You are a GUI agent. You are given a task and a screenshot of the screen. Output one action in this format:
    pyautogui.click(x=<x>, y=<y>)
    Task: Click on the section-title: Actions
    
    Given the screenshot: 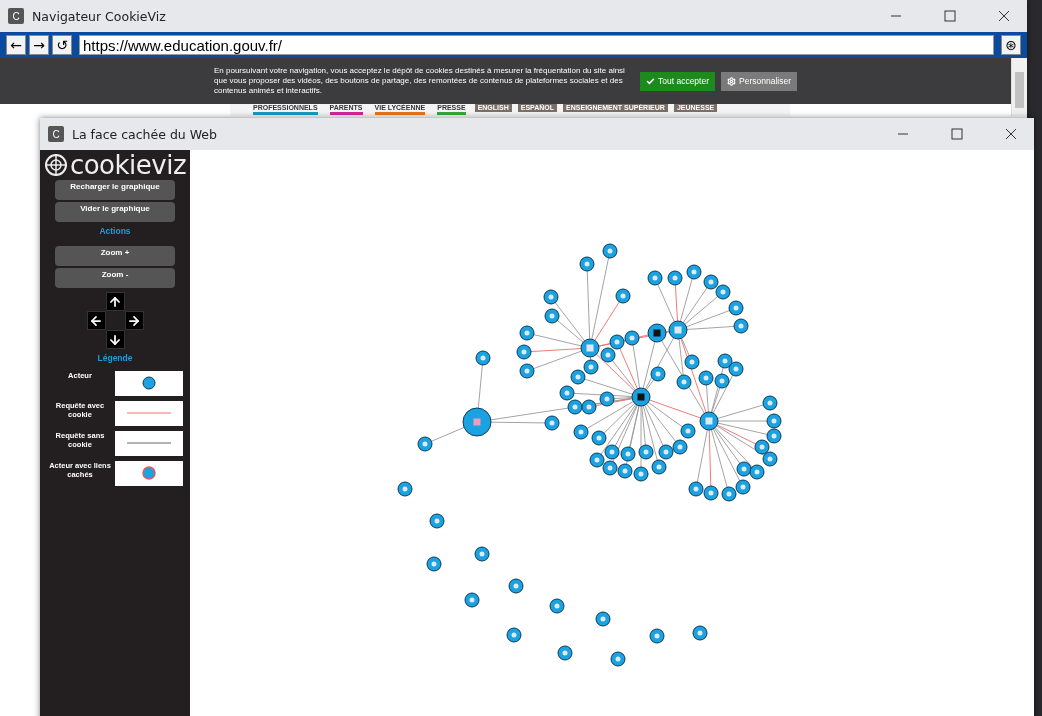 What is the action you would take?
    pyautogui.click(x=115, y=231)
    